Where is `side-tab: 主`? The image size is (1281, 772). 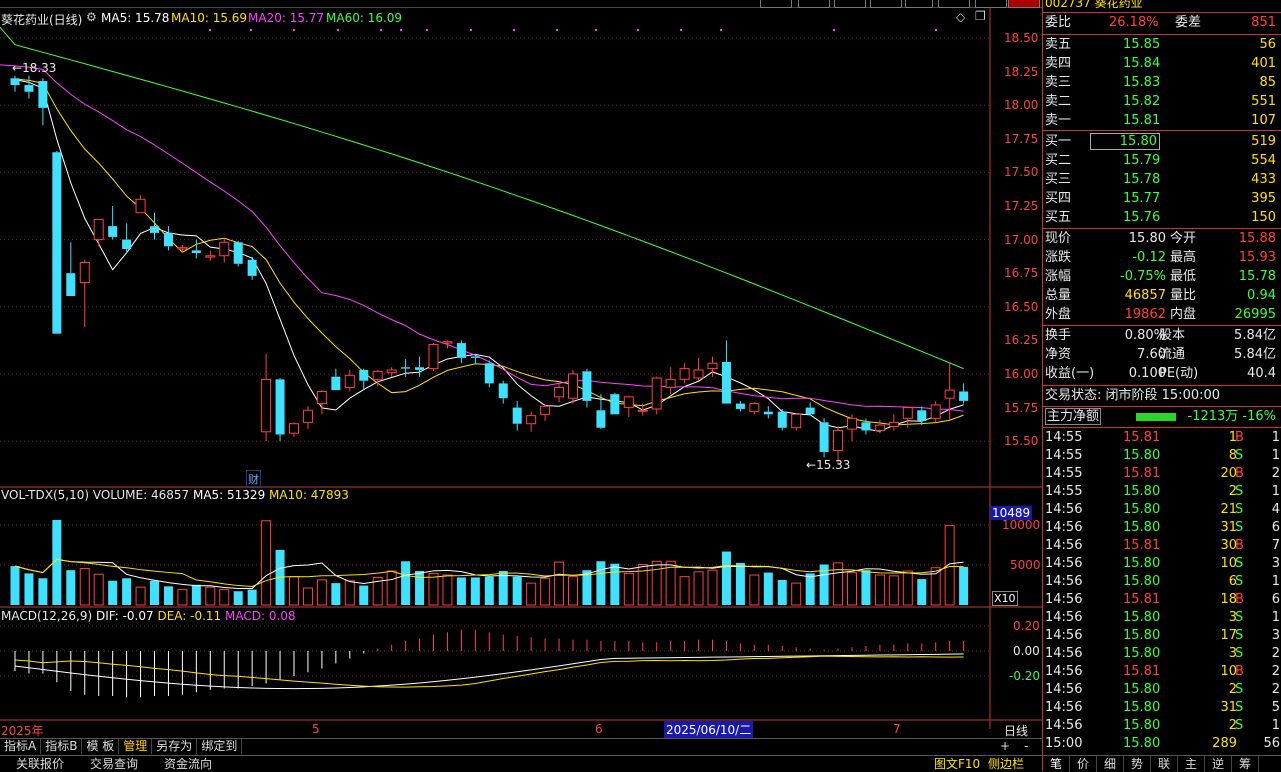 side-tab: 主 is located at coordinates (1191, 764).